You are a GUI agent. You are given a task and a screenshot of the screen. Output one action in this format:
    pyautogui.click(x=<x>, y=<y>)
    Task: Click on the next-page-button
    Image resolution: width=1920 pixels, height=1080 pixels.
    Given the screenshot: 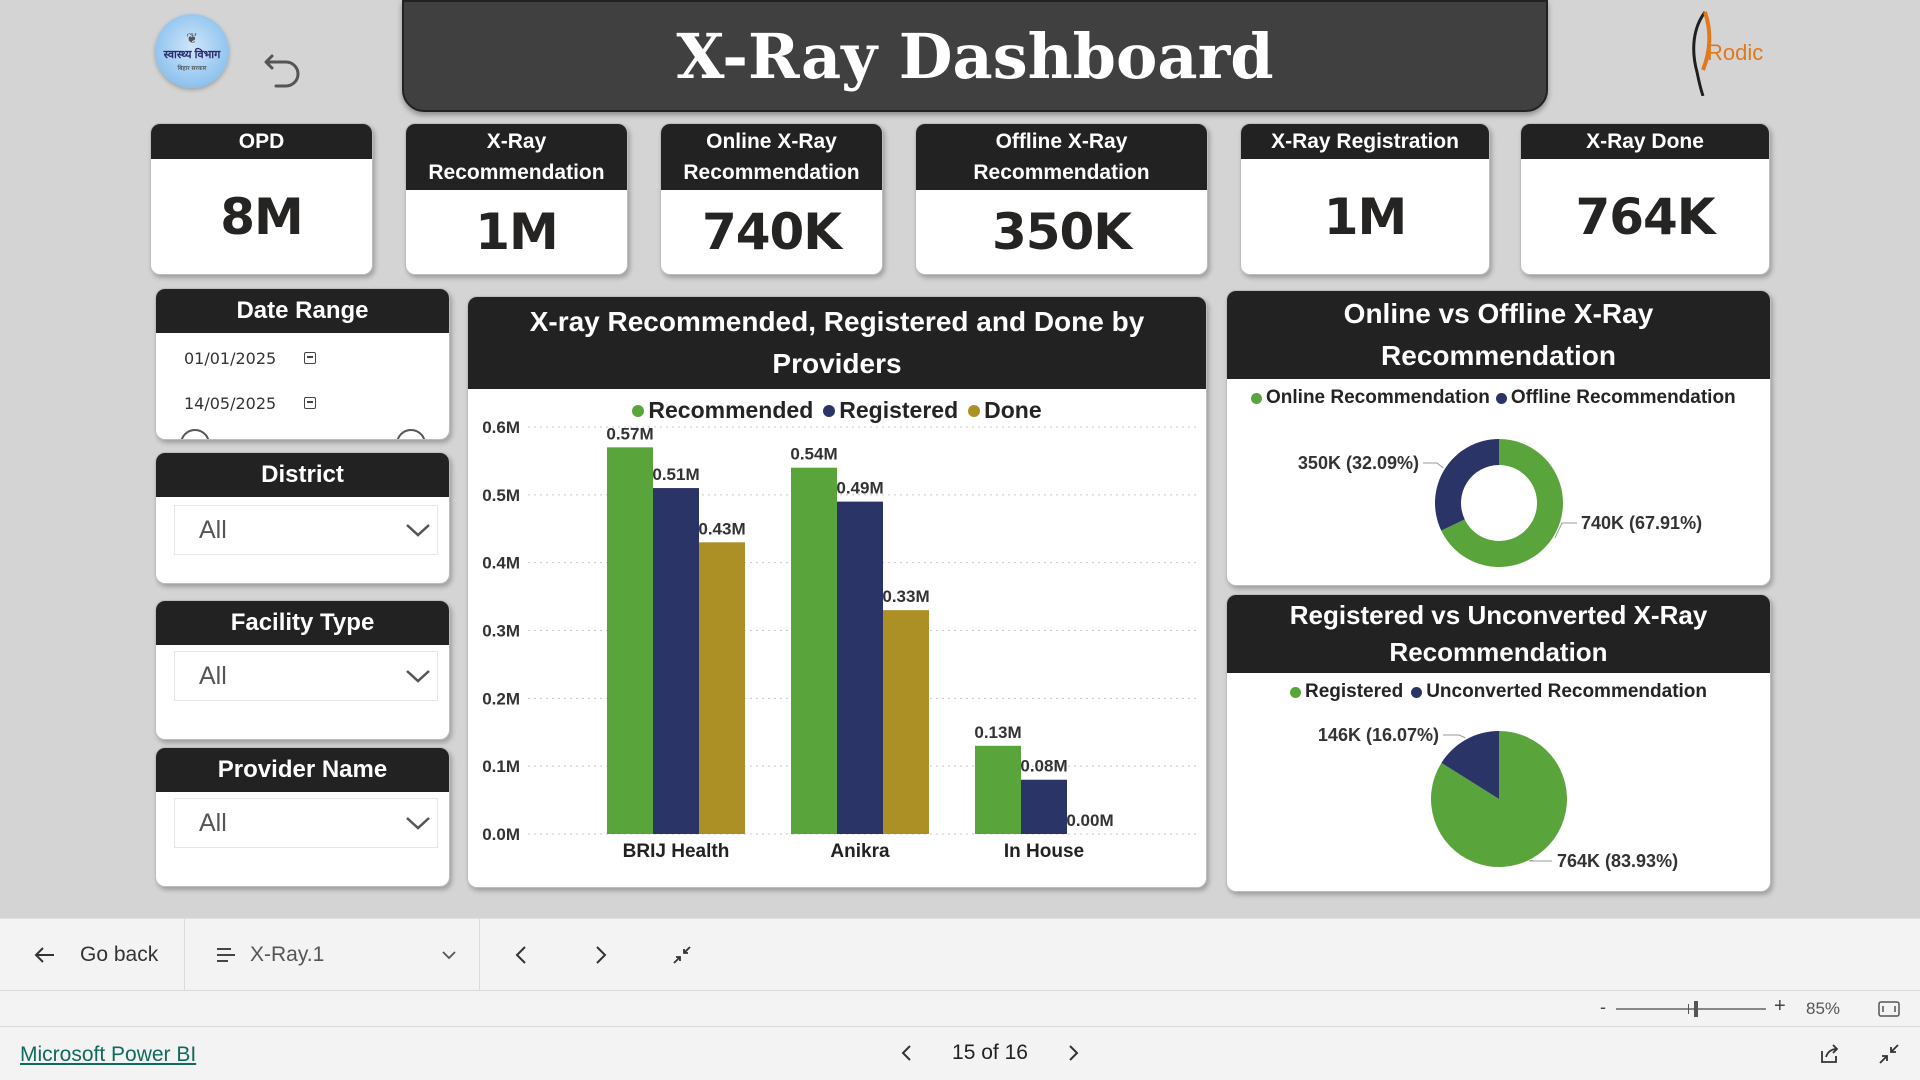 What is the action you would take?
    pyautogui.click(x=601, y=955)
    